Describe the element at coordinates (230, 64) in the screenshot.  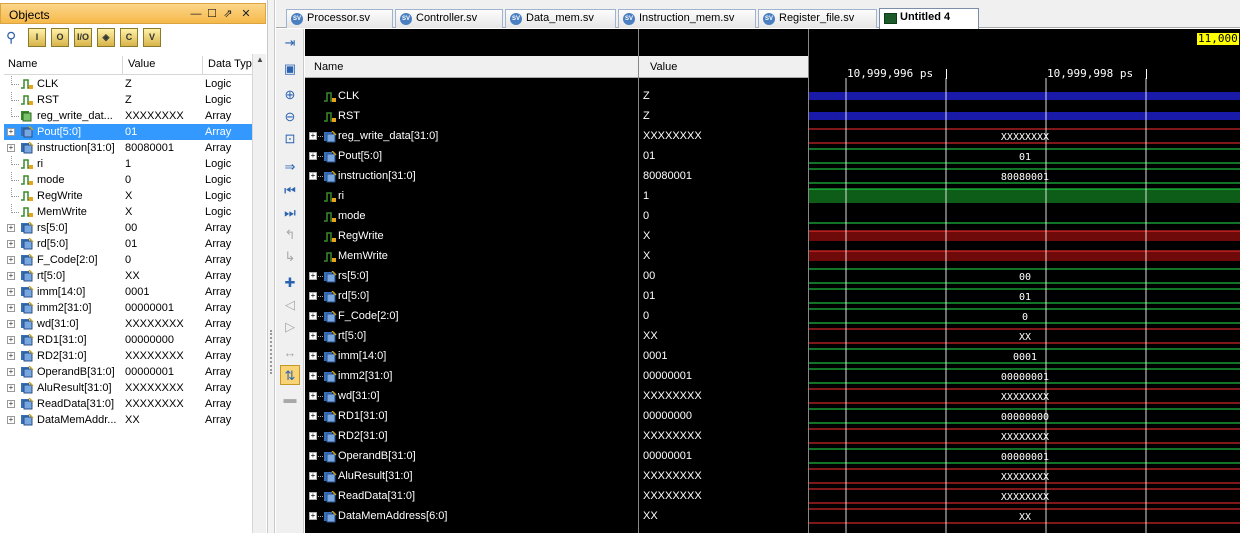
I see `column-header-type: Data Typ` at that location.